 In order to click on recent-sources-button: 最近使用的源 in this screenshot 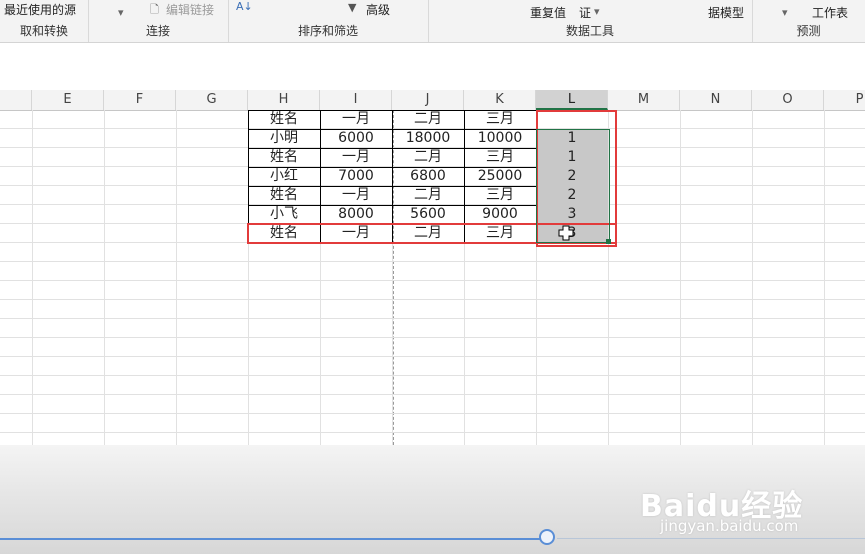, I will do `click(40, 9)`.